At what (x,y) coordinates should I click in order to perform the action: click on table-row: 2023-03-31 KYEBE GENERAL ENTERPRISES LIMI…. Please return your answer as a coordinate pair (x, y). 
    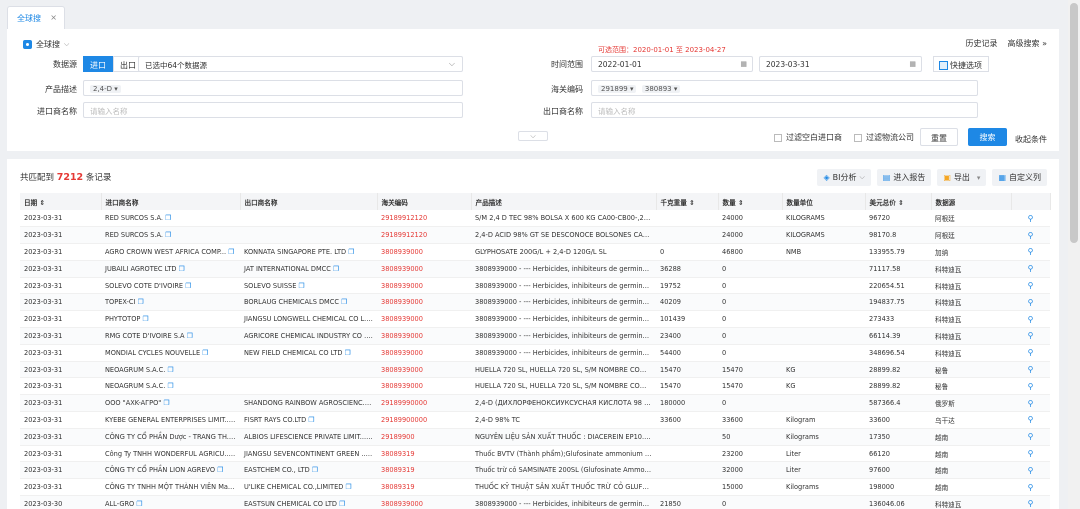
    Looking at the image, I should click on (535, 420).